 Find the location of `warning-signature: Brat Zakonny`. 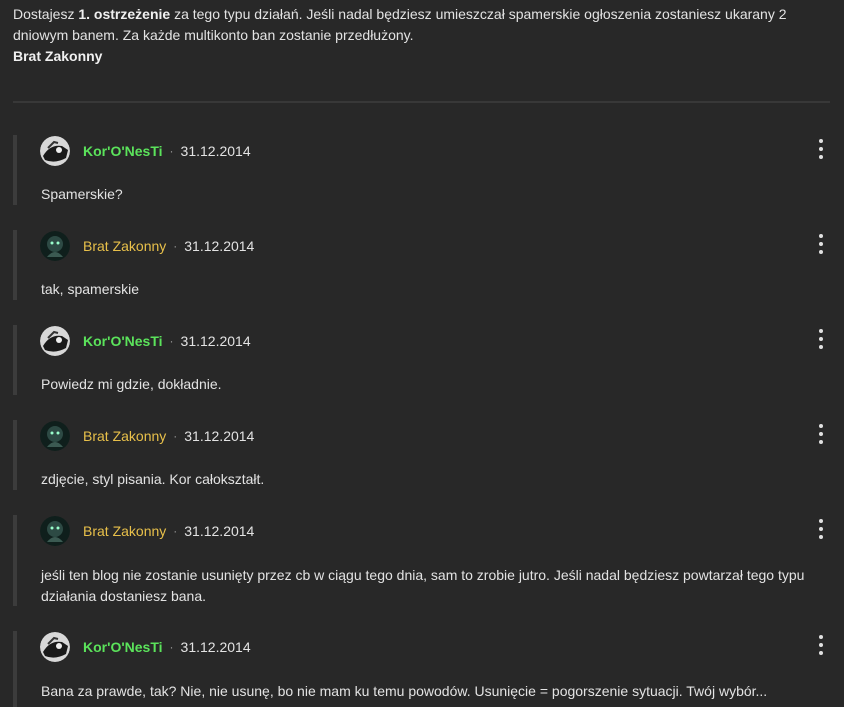

warning-signature: Brat Zakonny is located at coordinates (58, 56).